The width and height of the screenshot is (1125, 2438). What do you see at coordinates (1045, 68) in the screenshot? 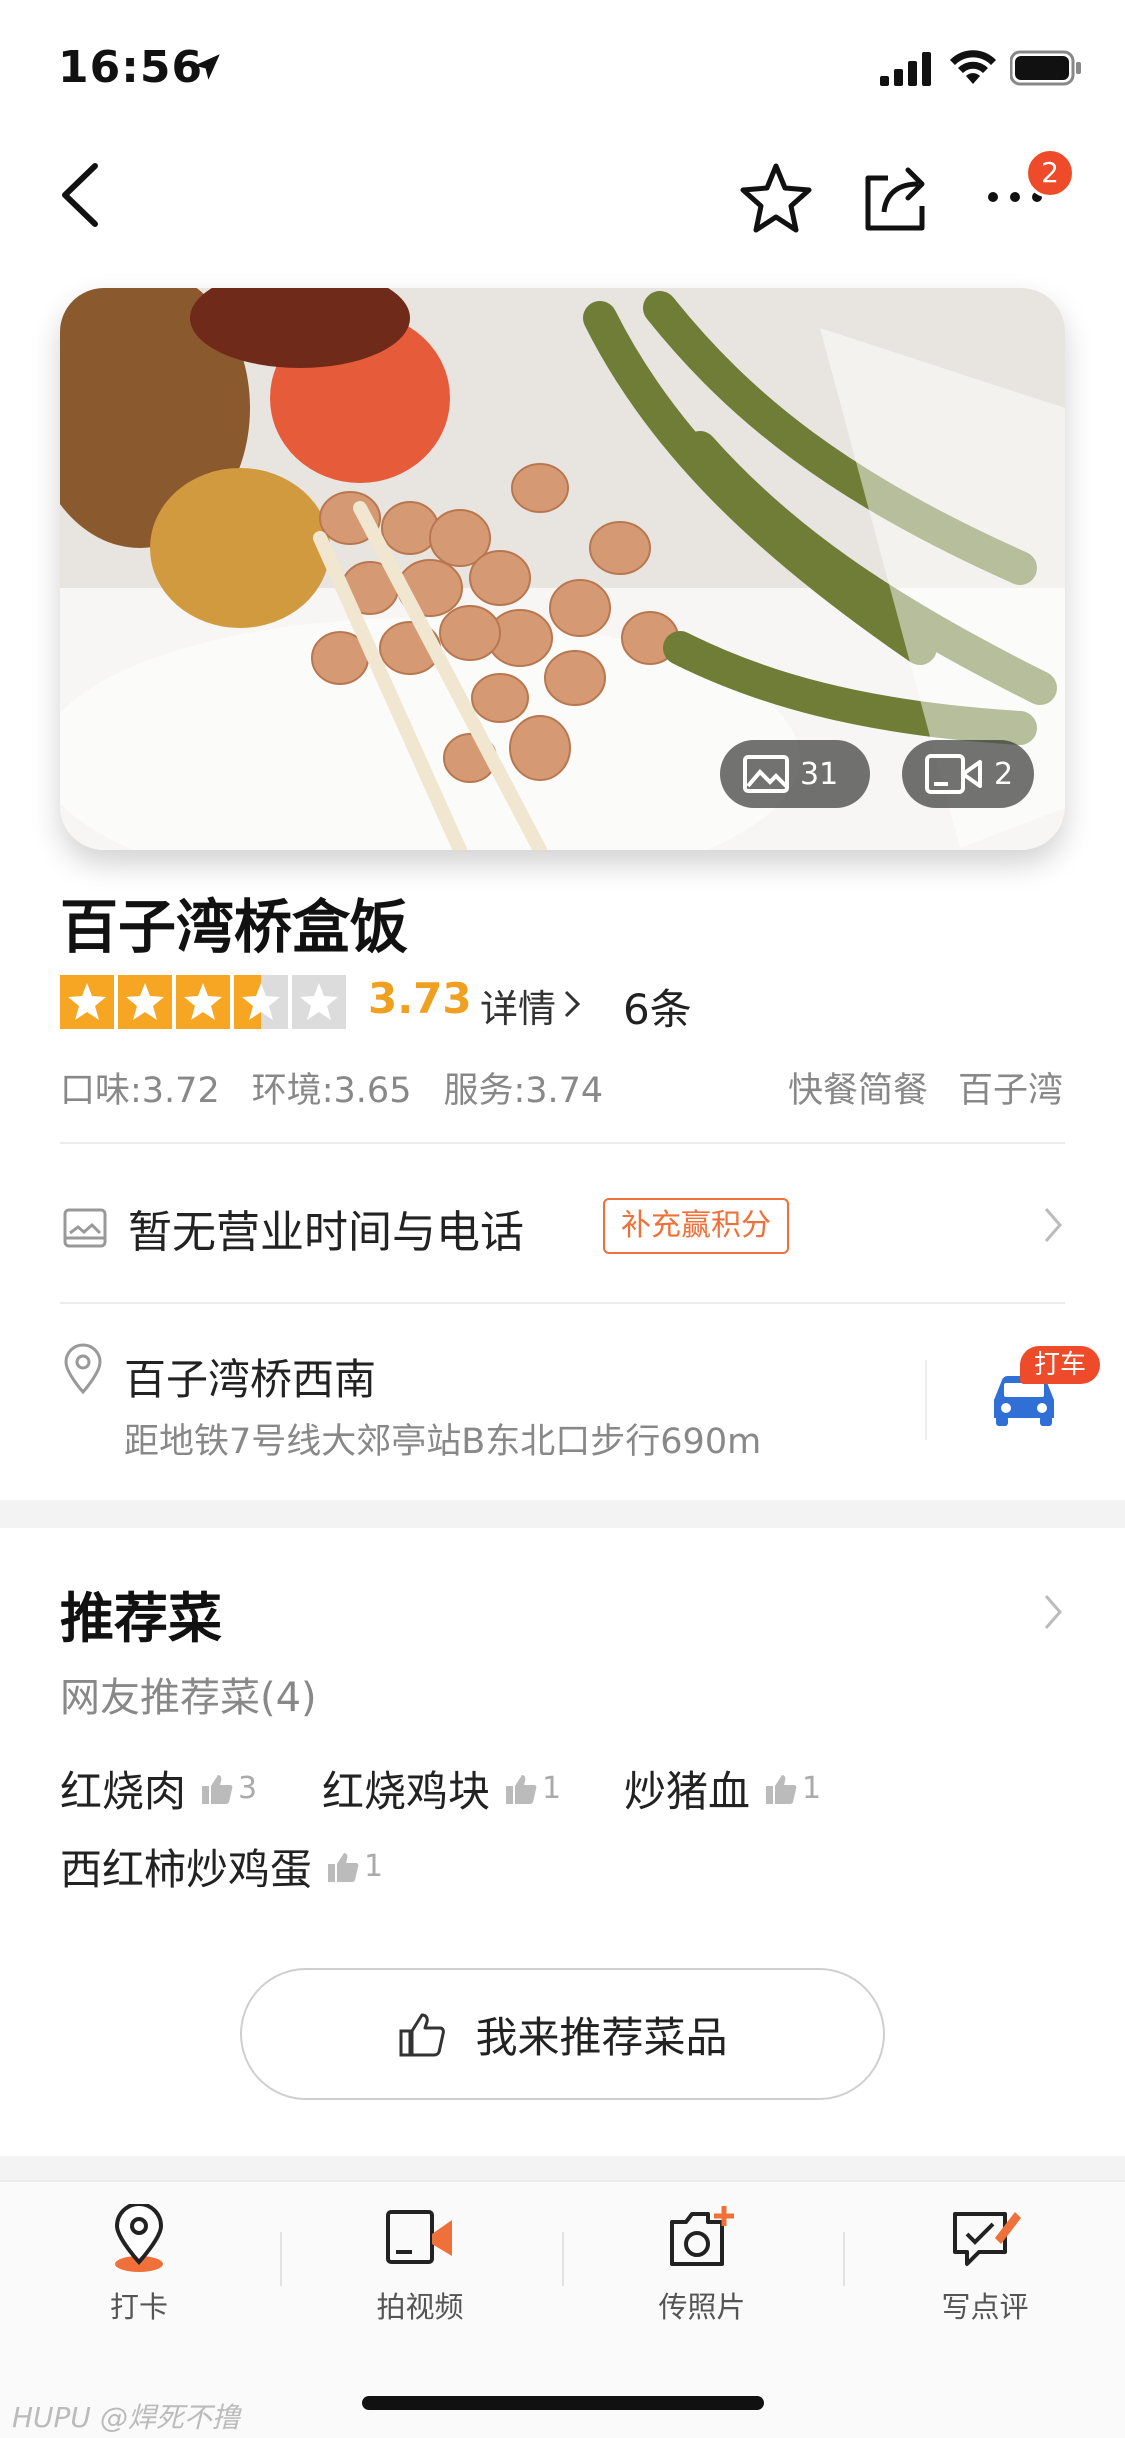
I see `battery-icon` at bounding box center [1045, 68].